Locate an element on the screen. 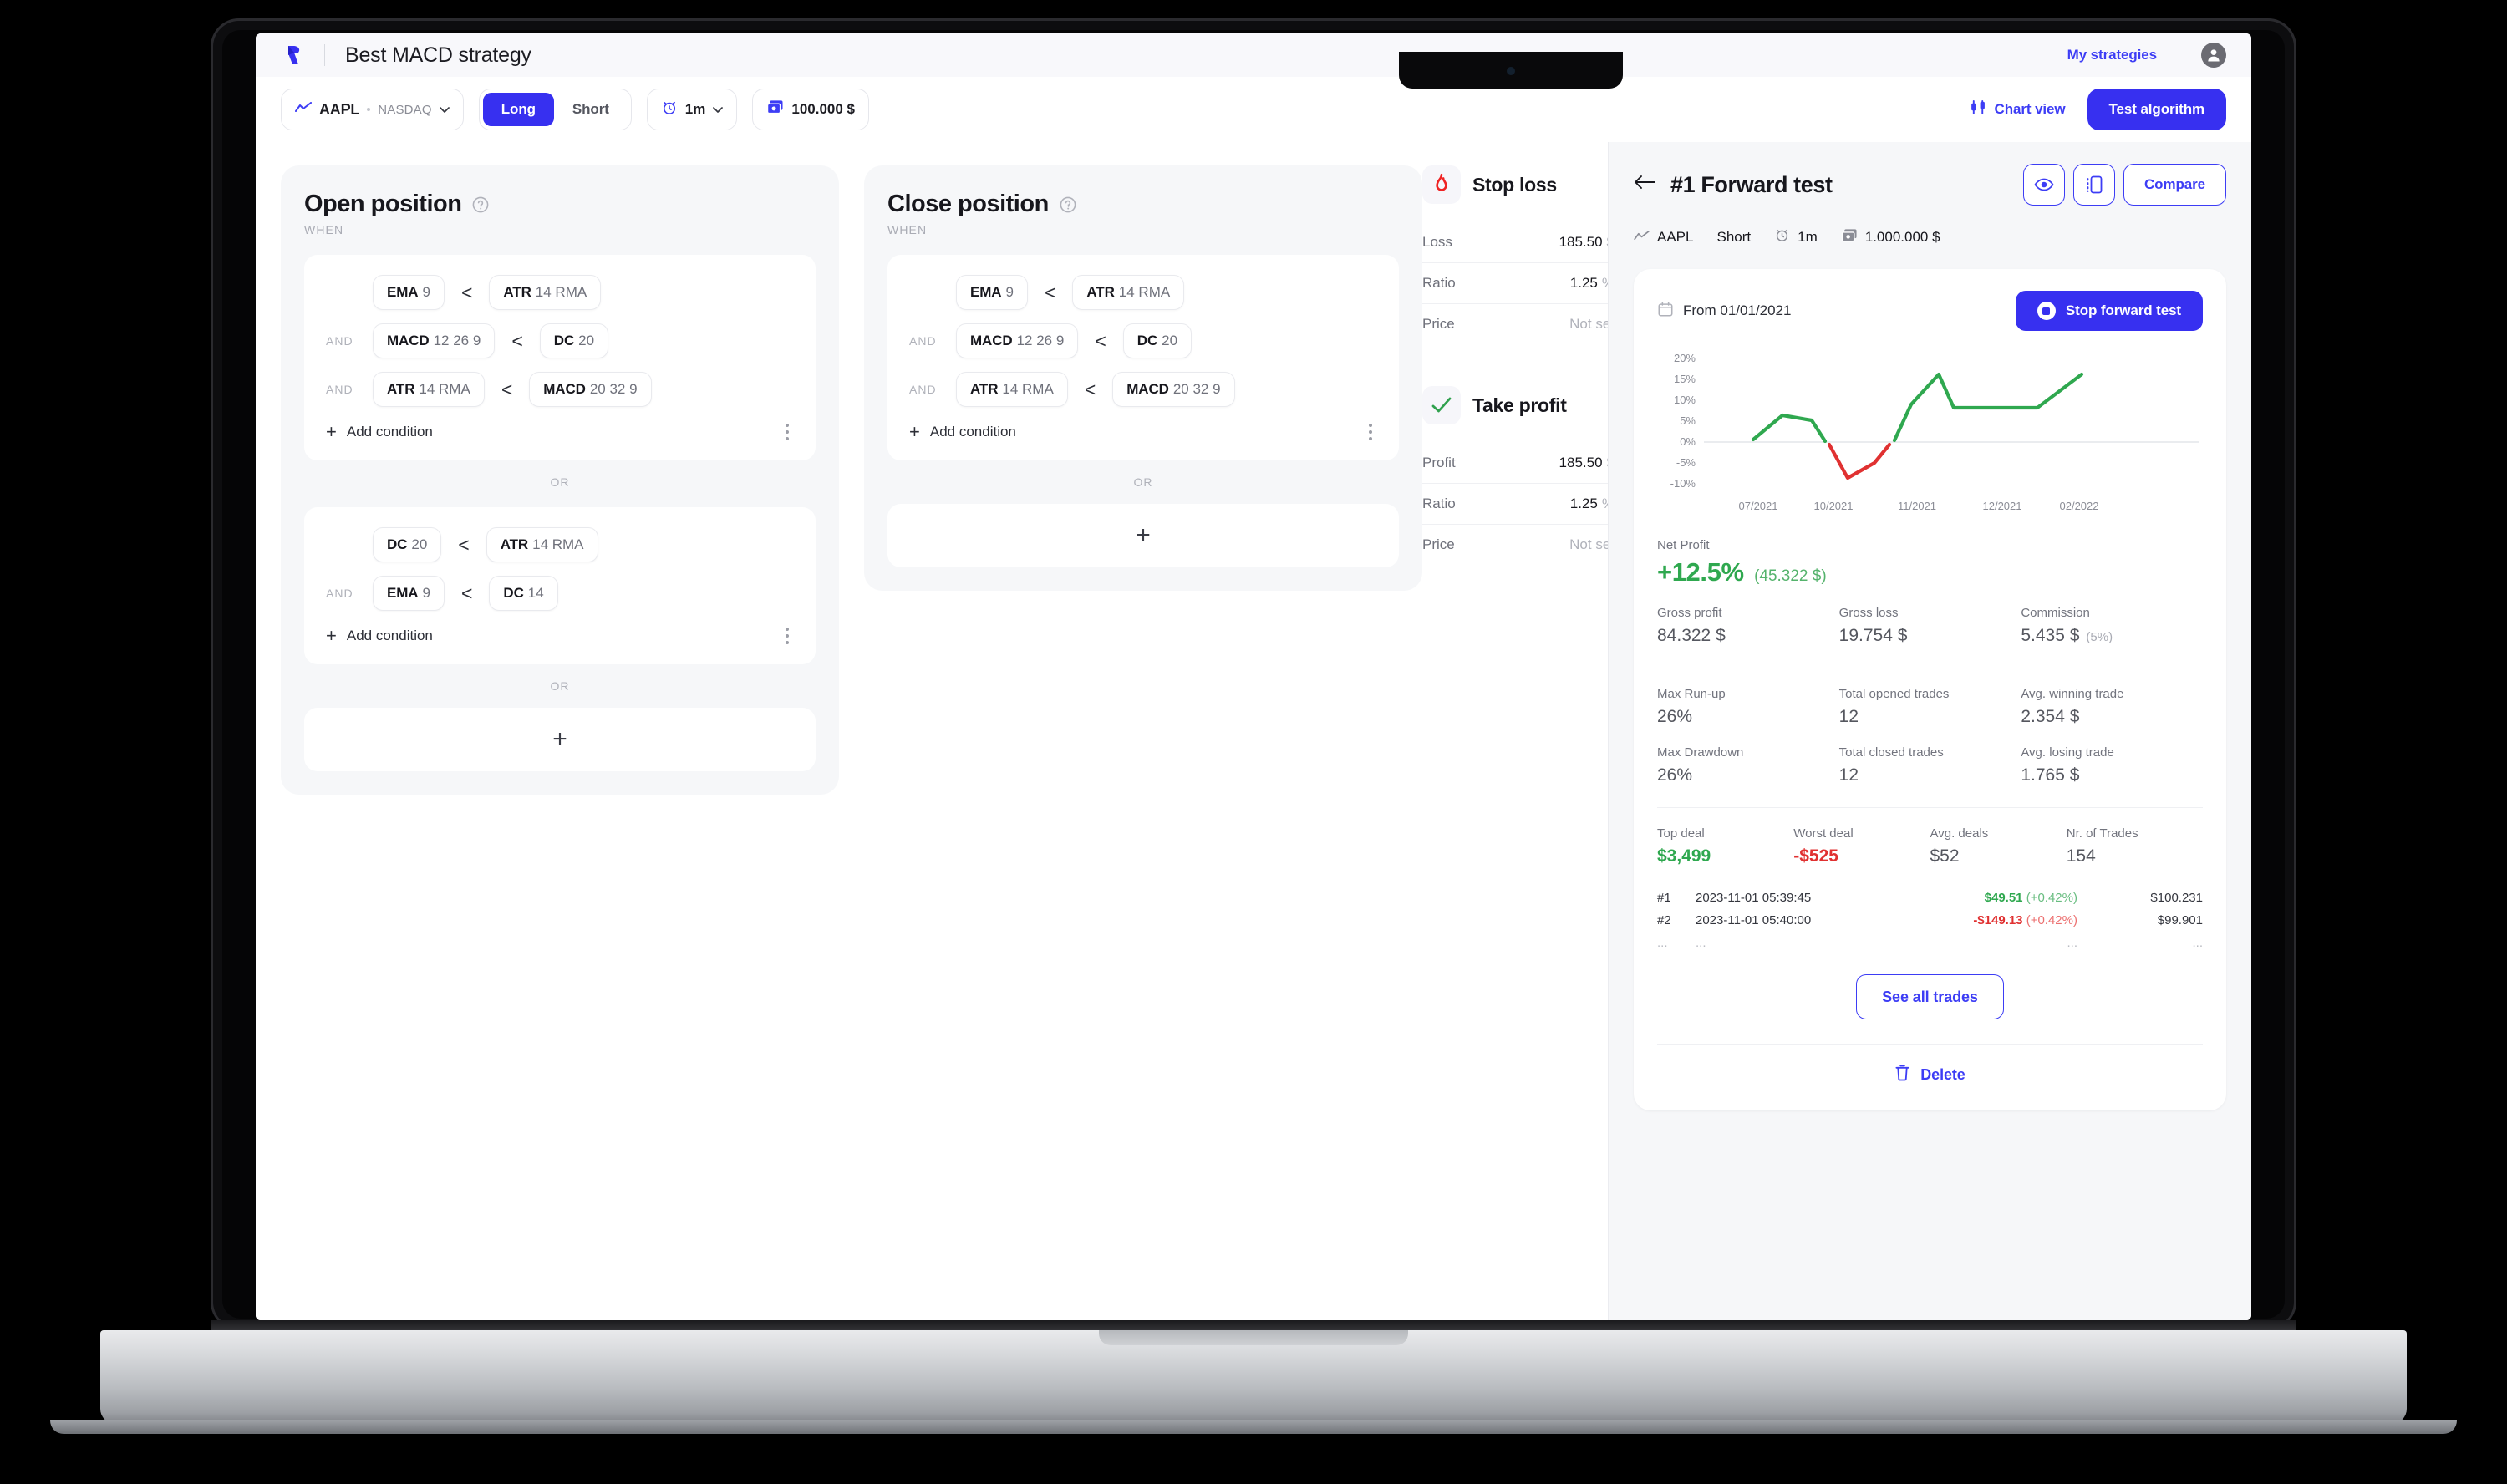  account-avatar-icon is located at coordinates (2213, 56).